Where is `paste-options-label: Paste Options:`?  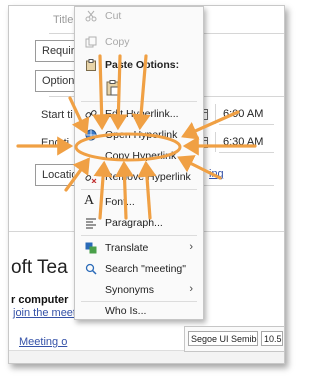 paste-options-label: Paste Options: is located at coordinates (142, 65).